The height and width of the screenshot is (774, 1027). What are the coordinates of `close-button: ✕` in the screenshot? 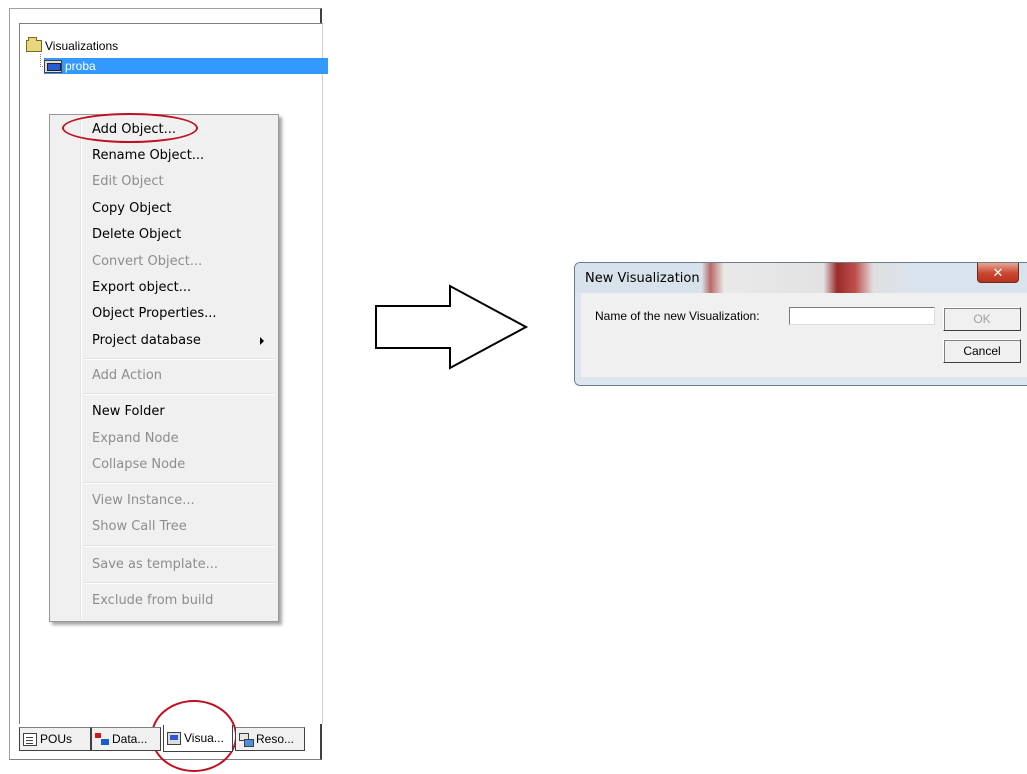 It's located at (998, 273).